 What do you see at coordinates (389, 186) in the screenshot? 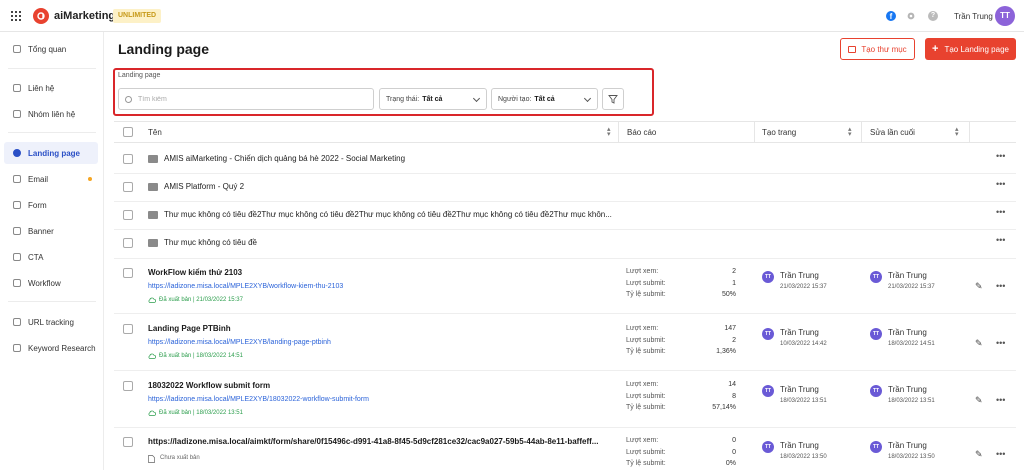
I see `folder-name: AMIS Platform - Quý 2` at bounding box center [389, 186].